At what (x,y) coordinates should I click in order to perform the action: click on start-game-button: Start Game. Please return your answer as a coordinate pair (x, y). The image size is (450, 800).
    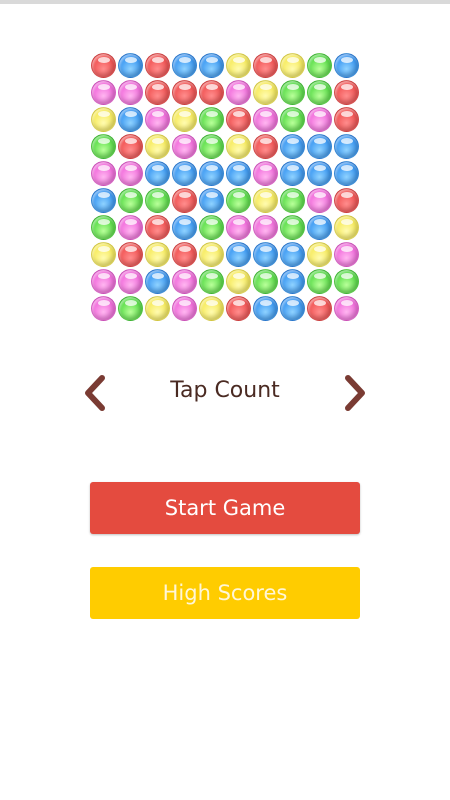
    Looking at the image, I should click on (225, 508).